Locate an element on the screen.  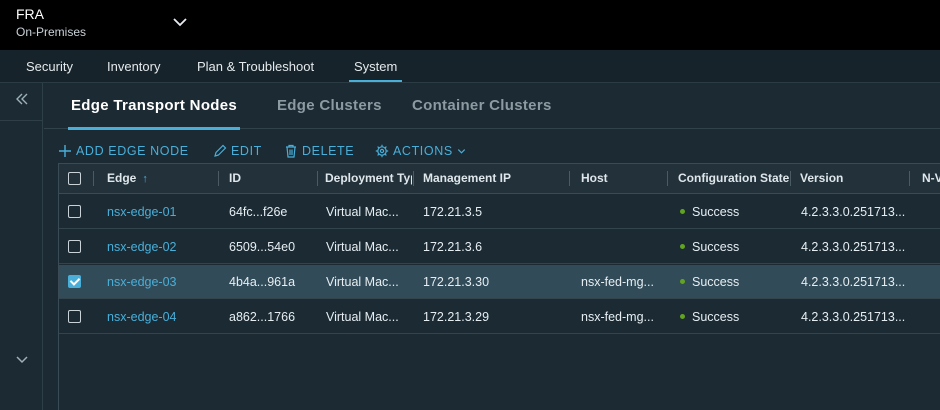
tab-inventory: Inventory is located at coordinates (133, 66).